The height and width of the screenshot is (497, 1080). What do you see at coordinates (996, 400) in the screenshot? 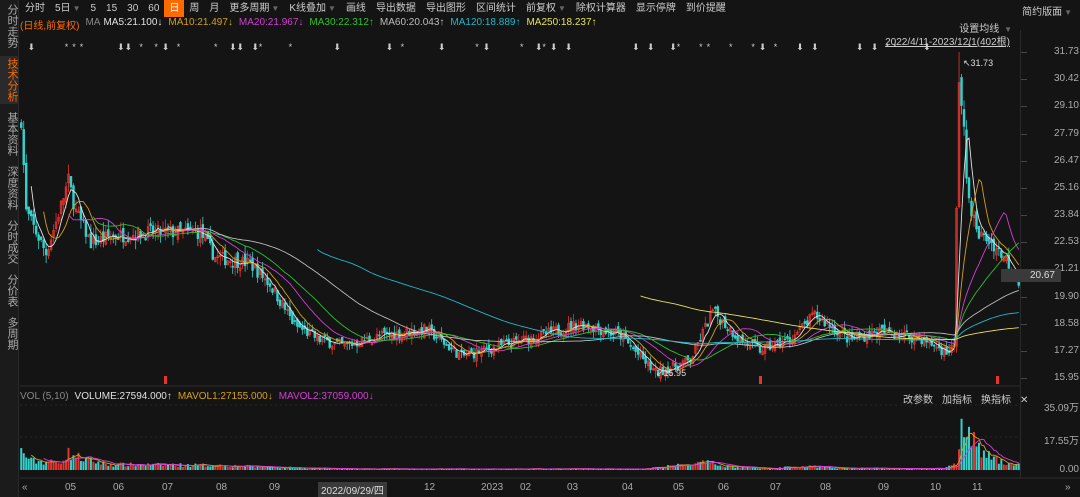
I see `volume-tool-2: 换指标` at bounding box center [996, 400].